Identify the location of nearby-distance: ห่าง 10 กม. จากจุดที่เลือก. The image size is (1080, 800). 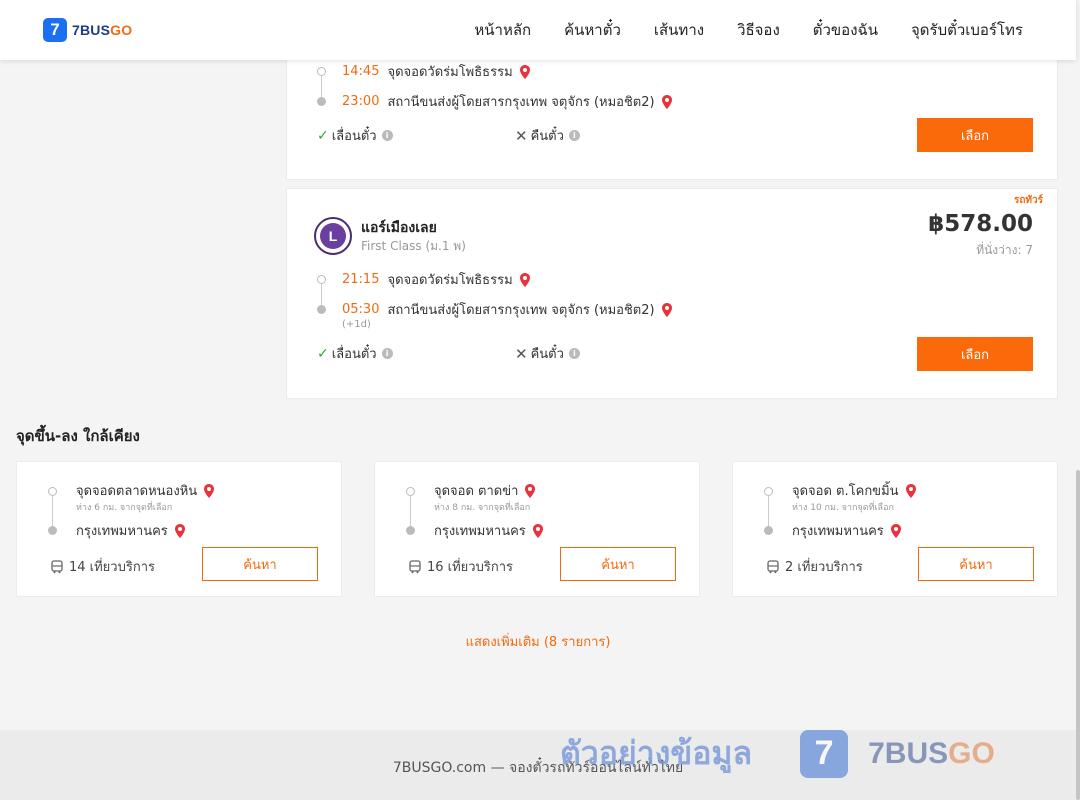
(843, 508).